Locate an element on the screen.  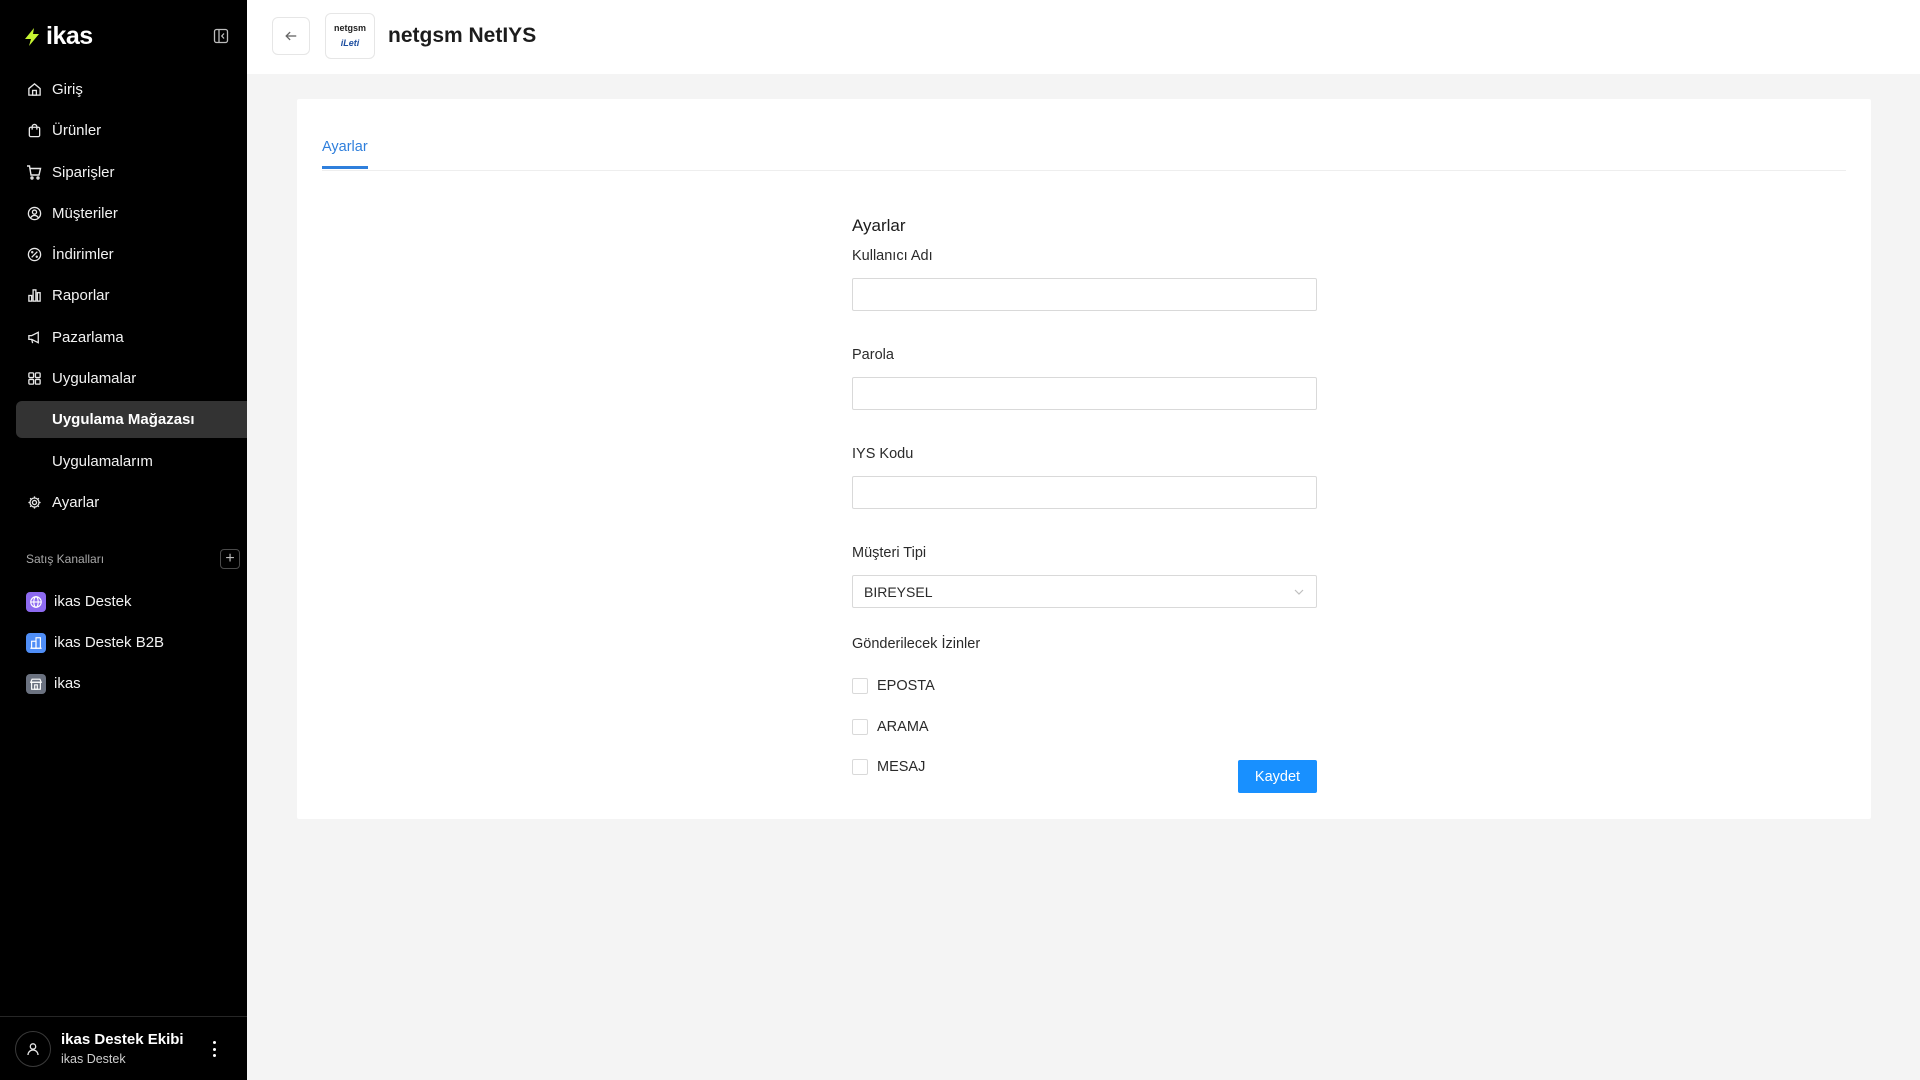
page-title: netgsm NetIYS is located at coordinates (462, 35).